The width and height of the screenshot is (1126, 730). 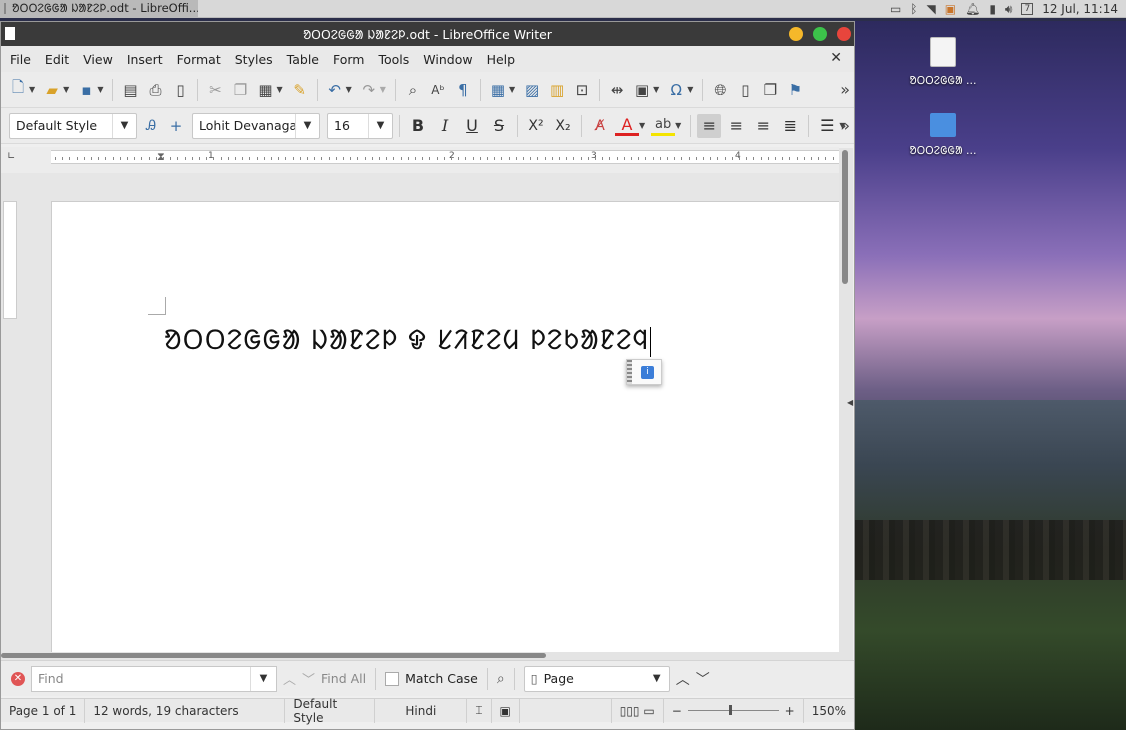 What do you see at coordinates (992, 9) in the screenshot?
I see `battery-icon: ▮` at bounding box center [992, 9].